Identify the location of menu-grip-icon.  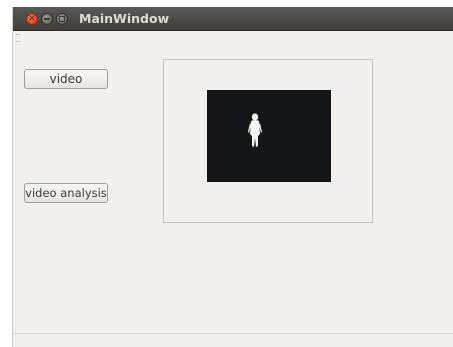
(18, 38).